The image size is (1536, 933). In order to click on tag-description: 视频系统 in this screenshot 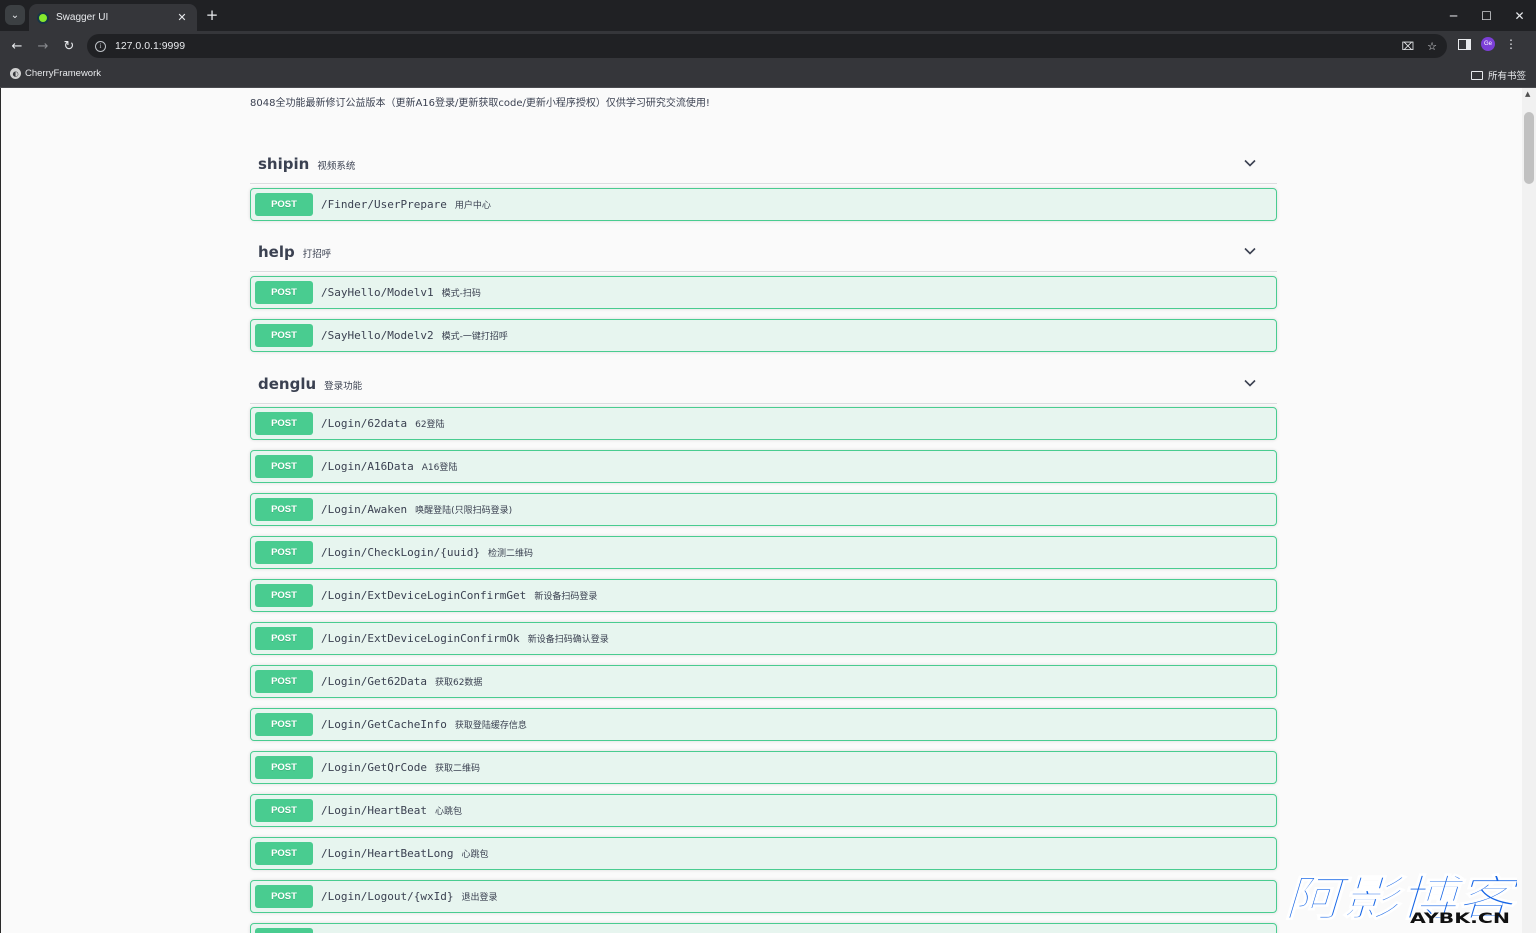, I will do `click(336, 166)`.